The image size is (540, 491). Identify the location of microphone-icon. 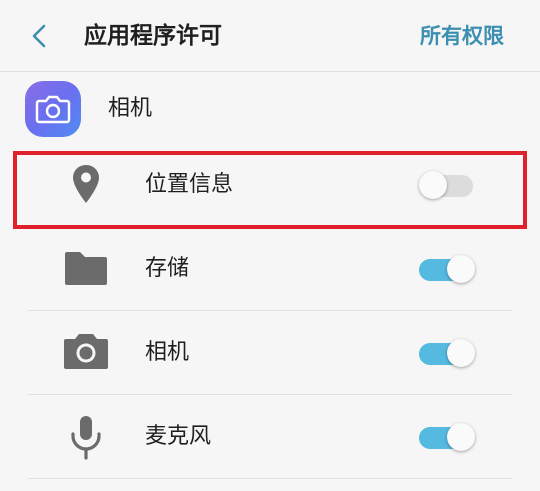
(86, 437).